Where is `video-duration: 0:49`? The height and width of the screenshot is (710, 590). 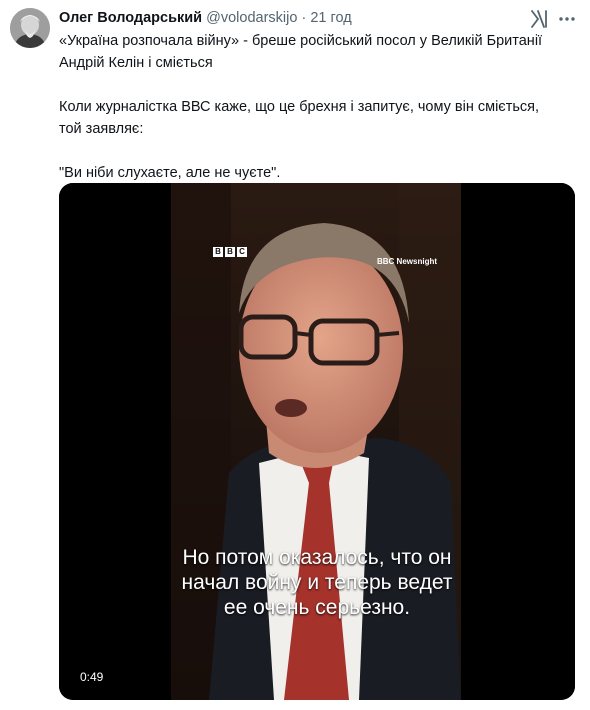 video-duration: 0:49 is located at coordinates (92, 677).